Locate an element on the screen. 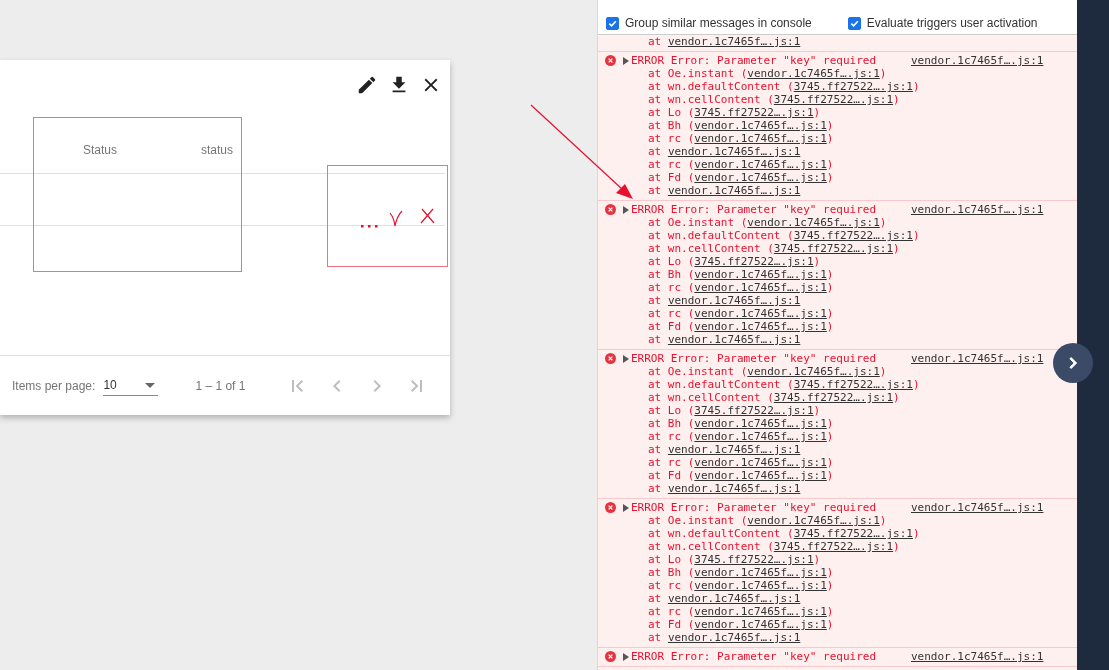 This screenshot has width=1109, height=670. caret-icon is located at coordinates (150, 385).